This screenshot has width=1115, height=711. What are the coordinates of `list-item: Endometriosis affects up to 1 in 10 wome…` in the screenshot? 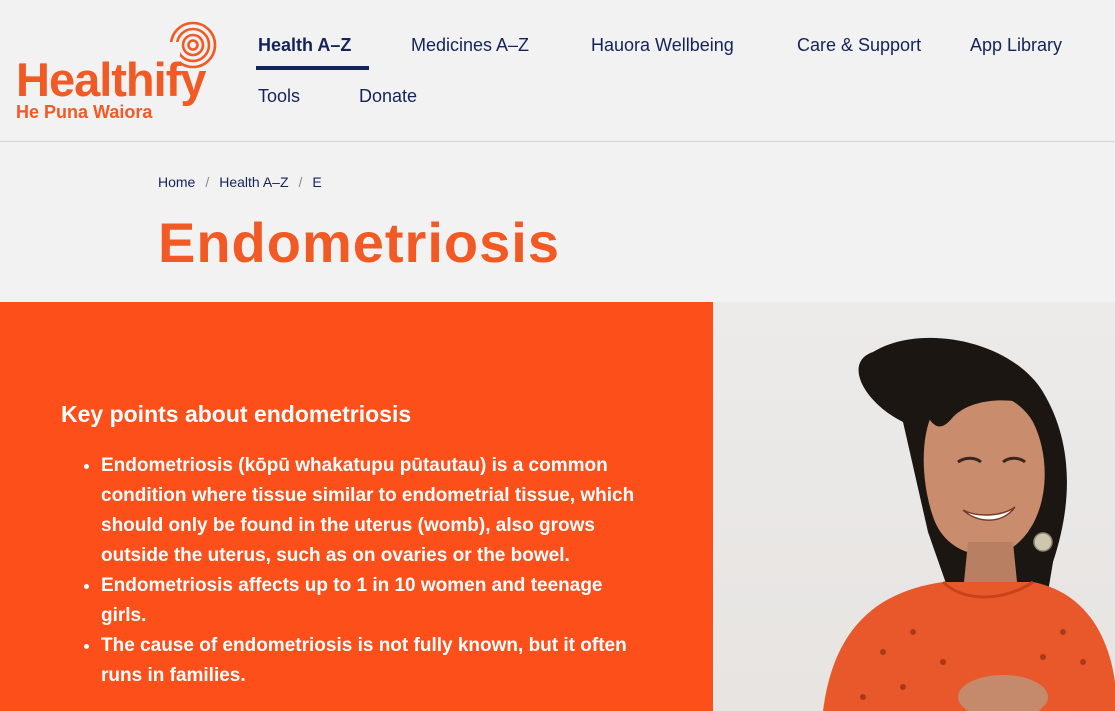 It's located at (368, 601).